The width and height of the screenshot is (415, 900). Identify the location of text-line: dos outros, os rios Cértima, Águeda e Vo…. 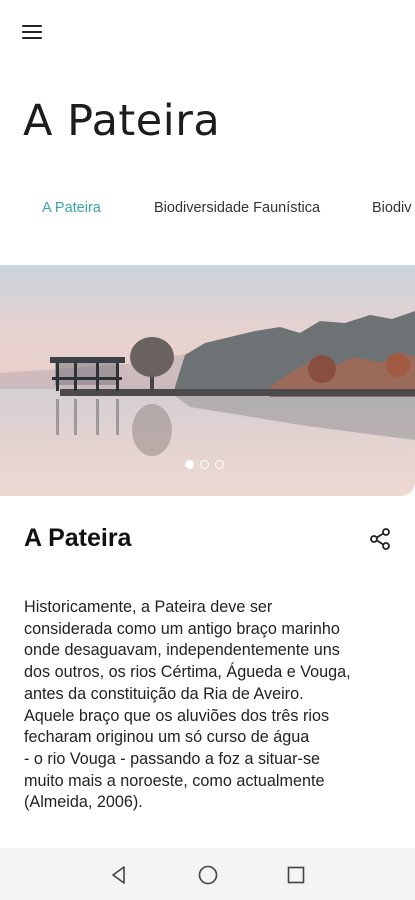
(187, 672).